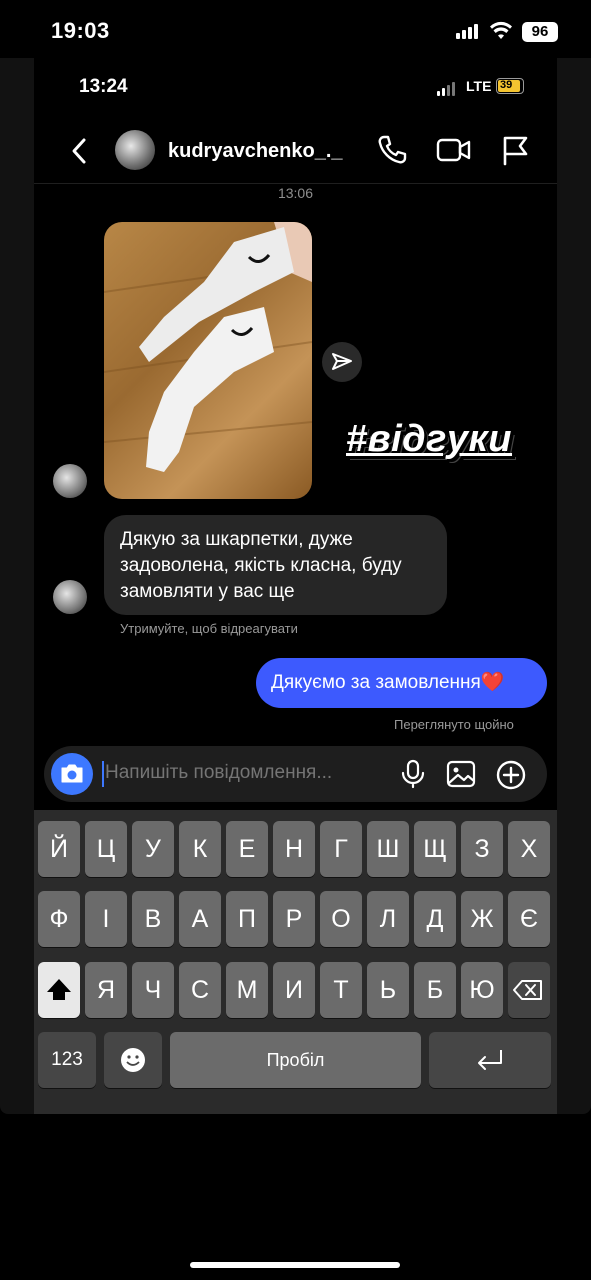  What do you see at coordinates (341, 849) in the screenshot?
I see `key: Г` at bounding box center [341, 849].